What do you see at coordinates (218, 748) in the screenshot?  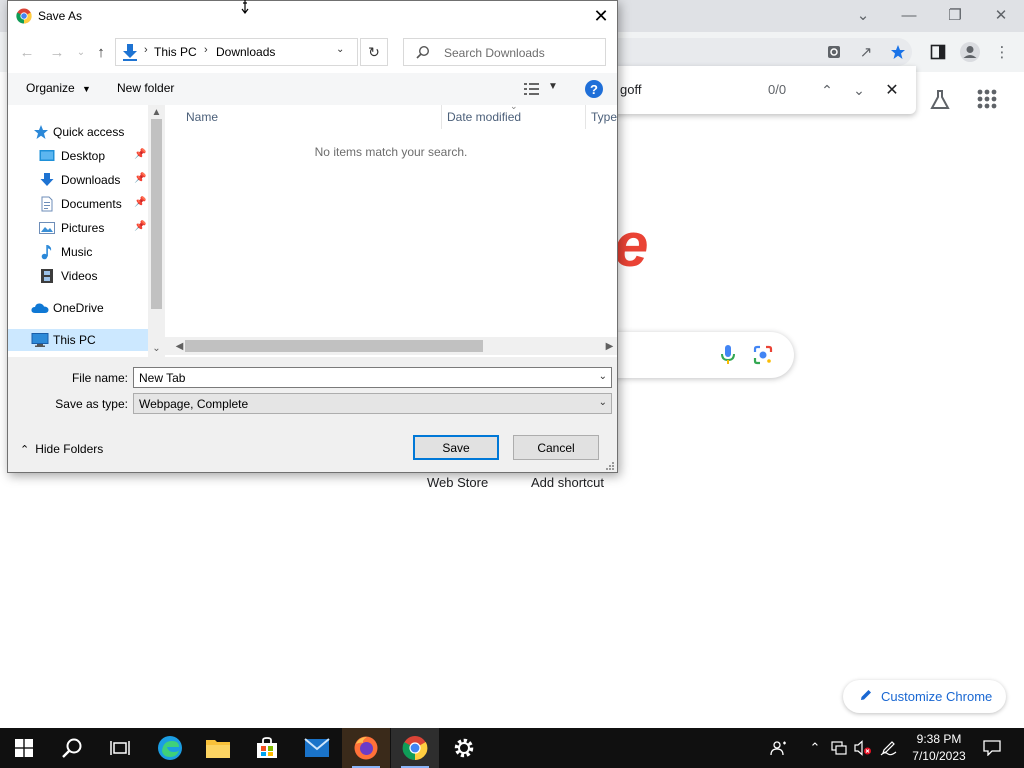 I see `file-explorer-icon` at bounding box center [218, 748].